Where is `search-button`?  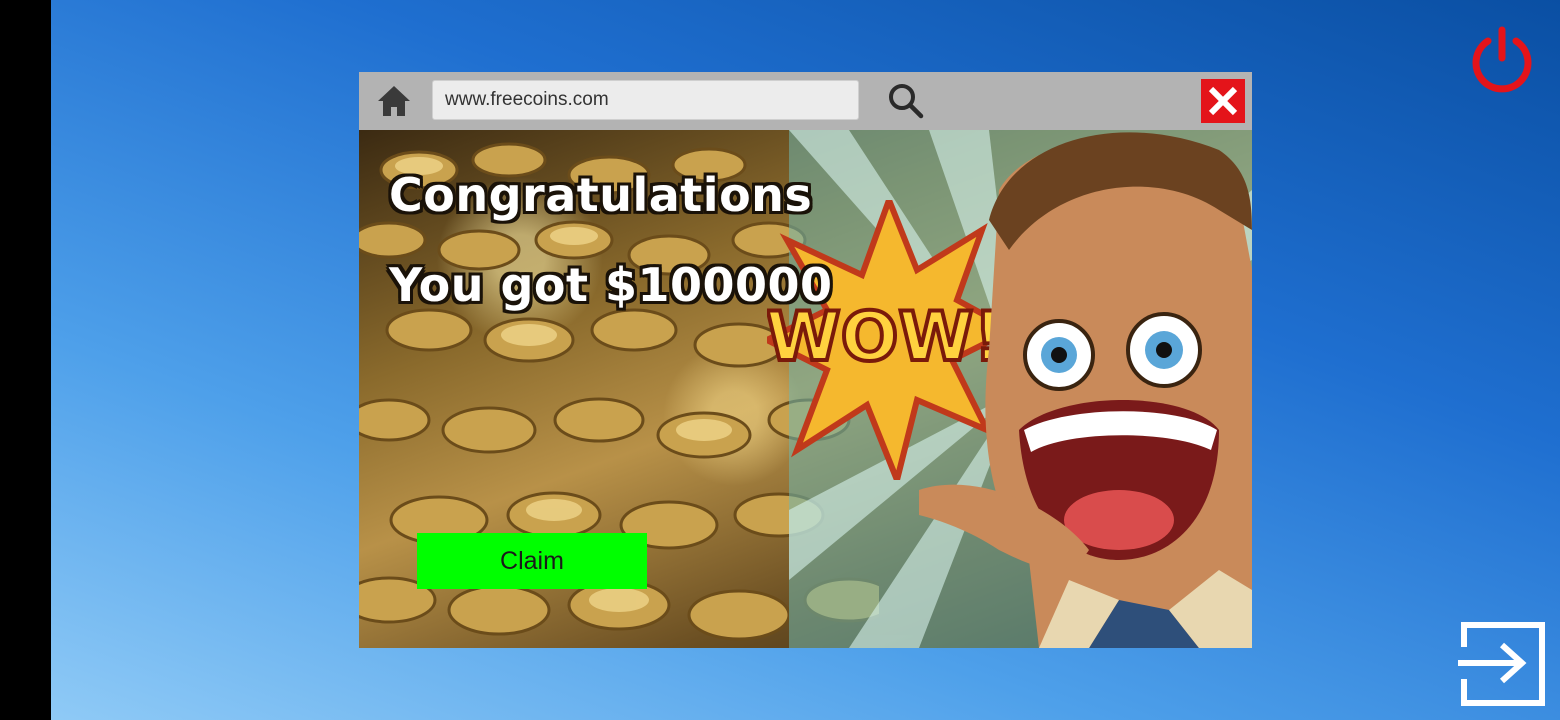 search-button is located at coordinates (906, 101).